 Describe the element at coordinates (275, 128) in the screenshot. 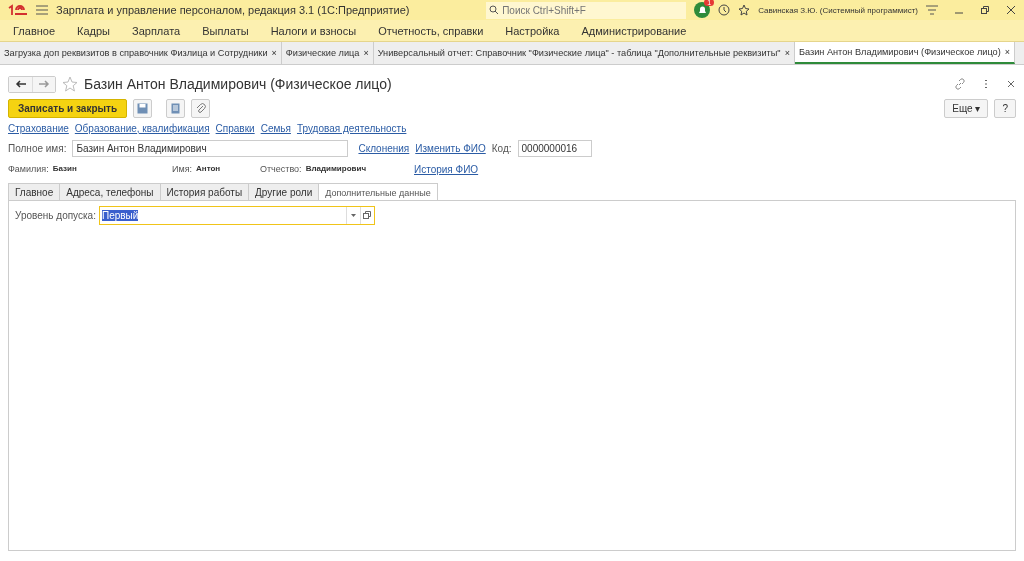

I see `section-link: Семья` at that location.